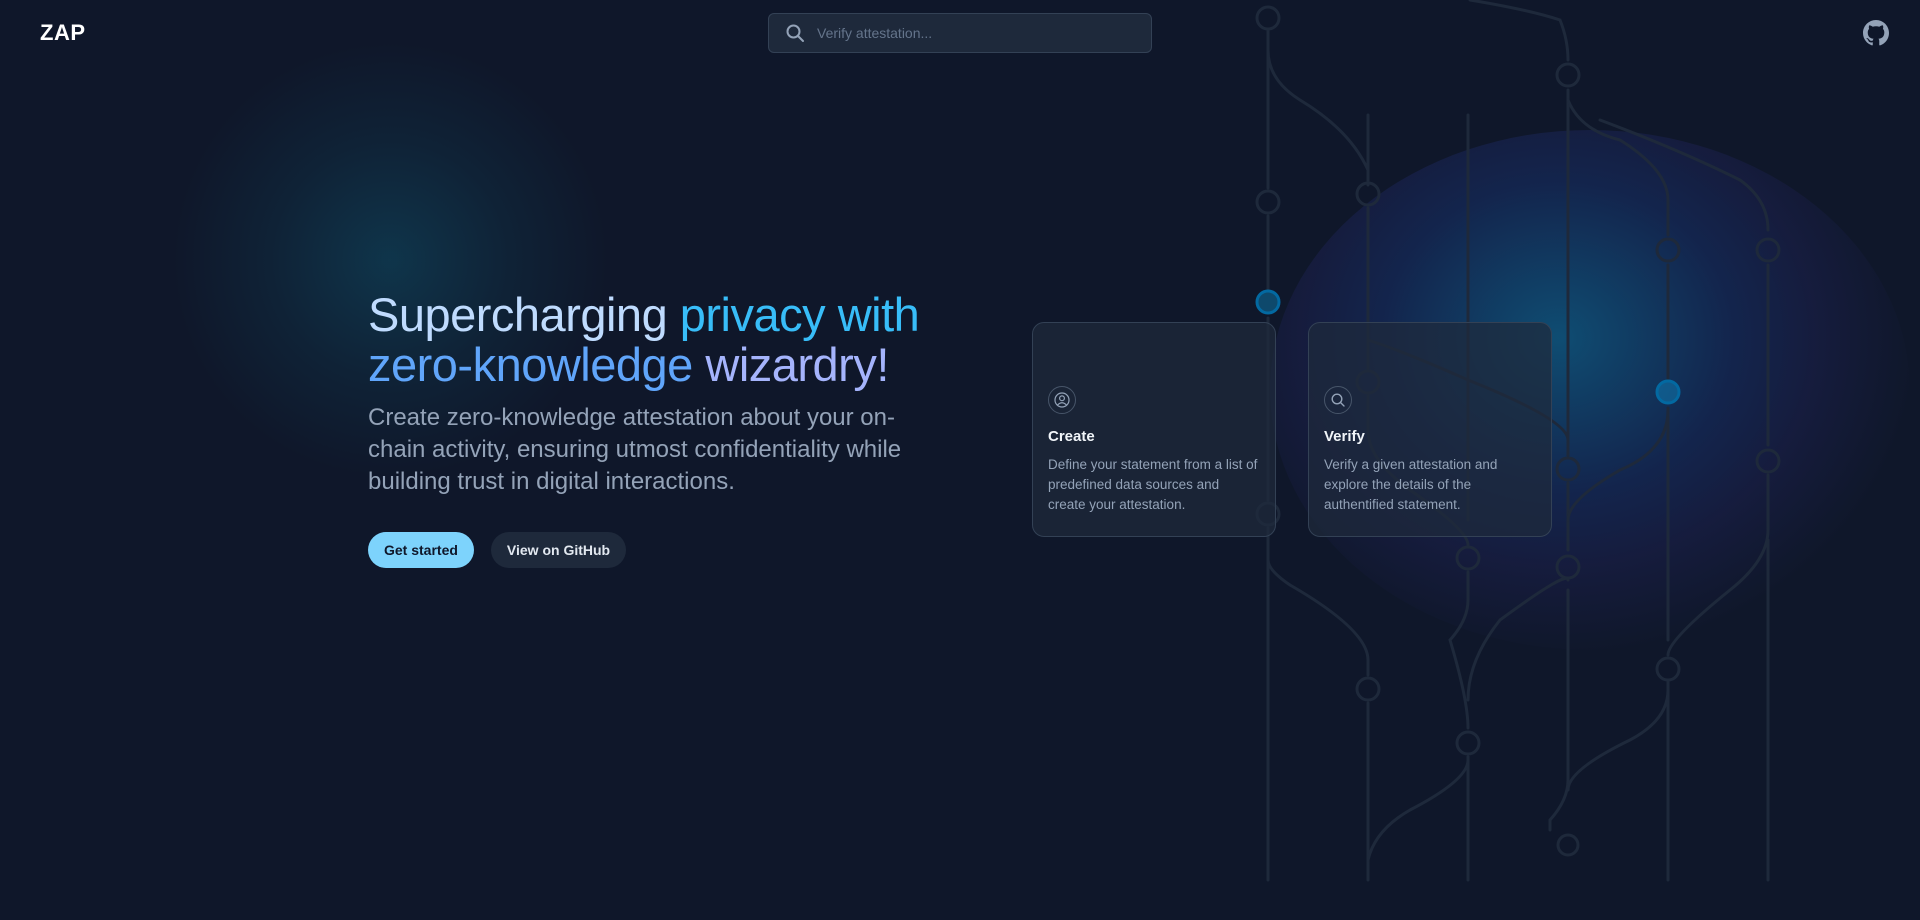 The height and width of the screenshot is (920, 1920). I want to click on user-icon, so click(1062, 400).